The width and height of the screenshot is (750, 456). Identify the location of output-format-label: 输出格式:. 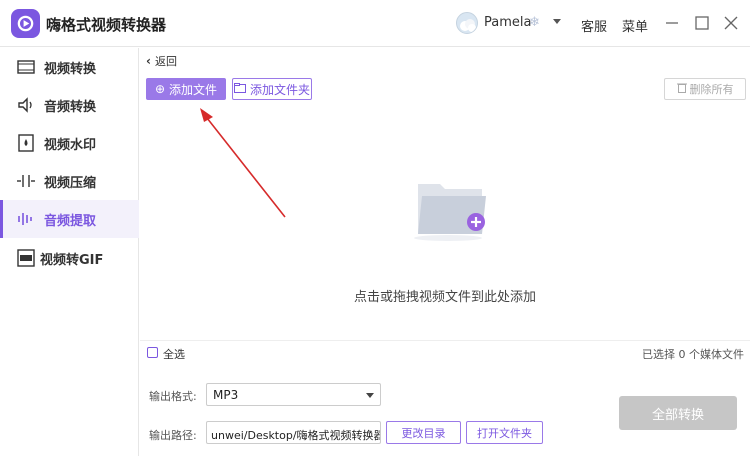
(173, 396).